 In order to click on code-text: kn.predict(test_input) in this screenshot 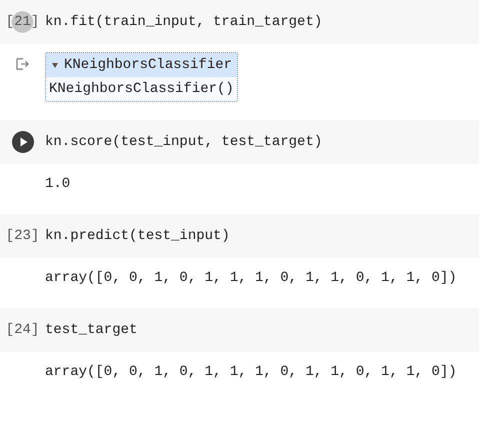, I will do `click(137, 236)`.